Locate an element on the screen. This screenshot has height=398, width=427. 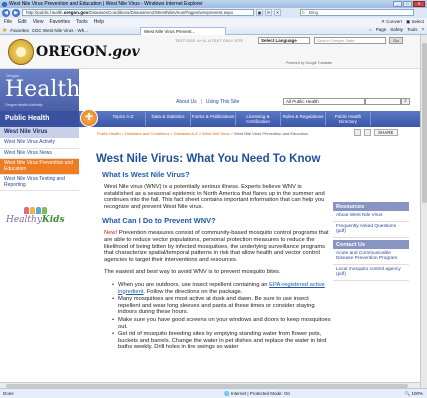
resource-link-about: About West Nile Virus is located at coordinates (371, 216).